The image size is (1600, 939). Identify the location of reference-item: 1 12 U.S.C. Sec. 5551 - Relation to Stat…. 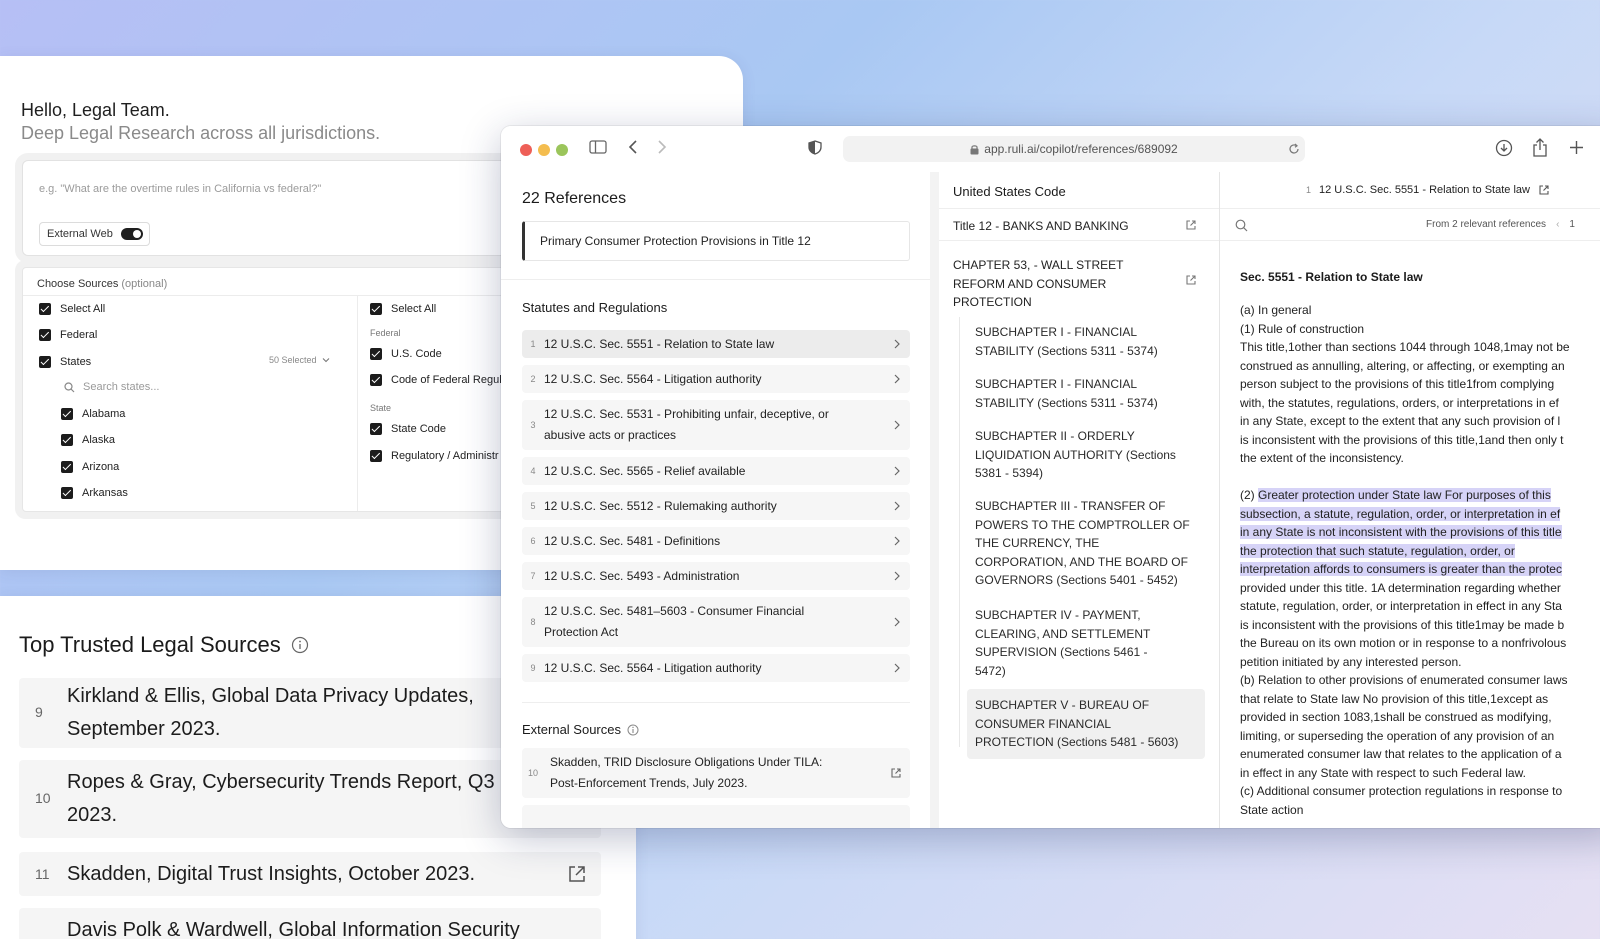
(716, 344).